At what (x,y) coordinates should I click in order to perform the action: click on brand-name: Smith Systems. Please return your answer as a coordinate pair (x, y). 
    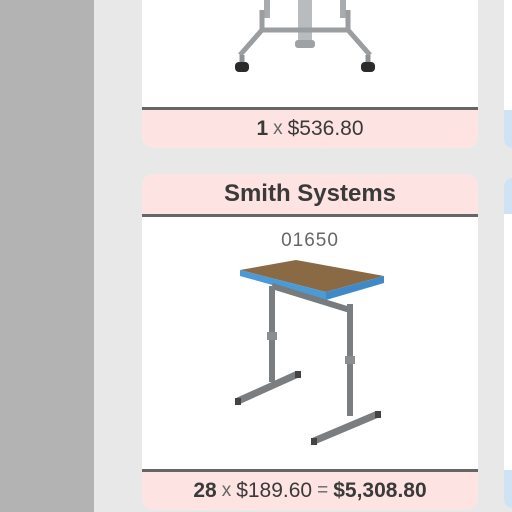
    Looking at the image, I should click on (310, 193).